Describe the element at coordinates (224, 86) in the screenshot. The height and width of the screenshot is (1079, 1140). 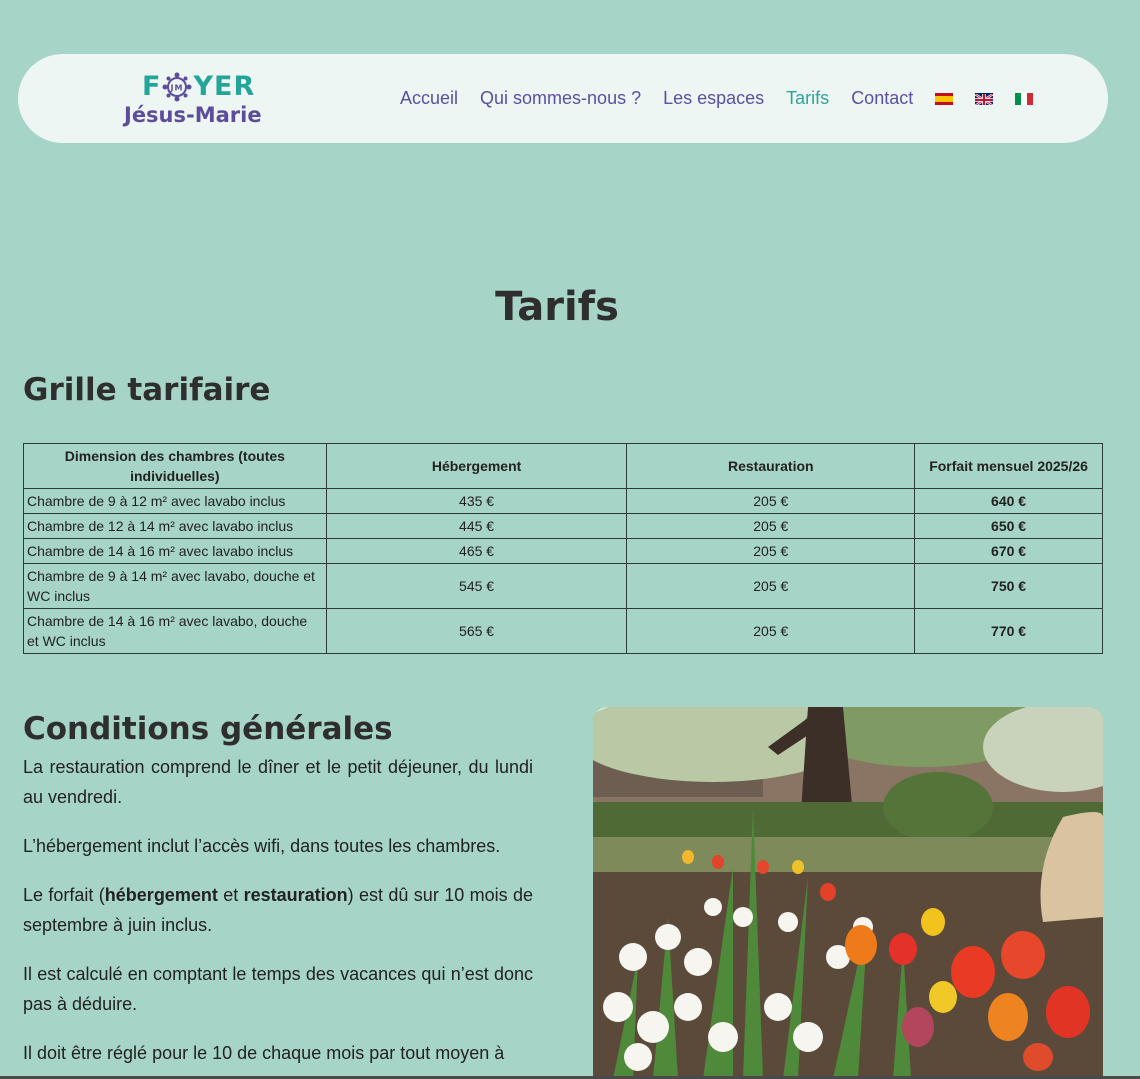
I see `logo-letters-yer: YER` at that location.